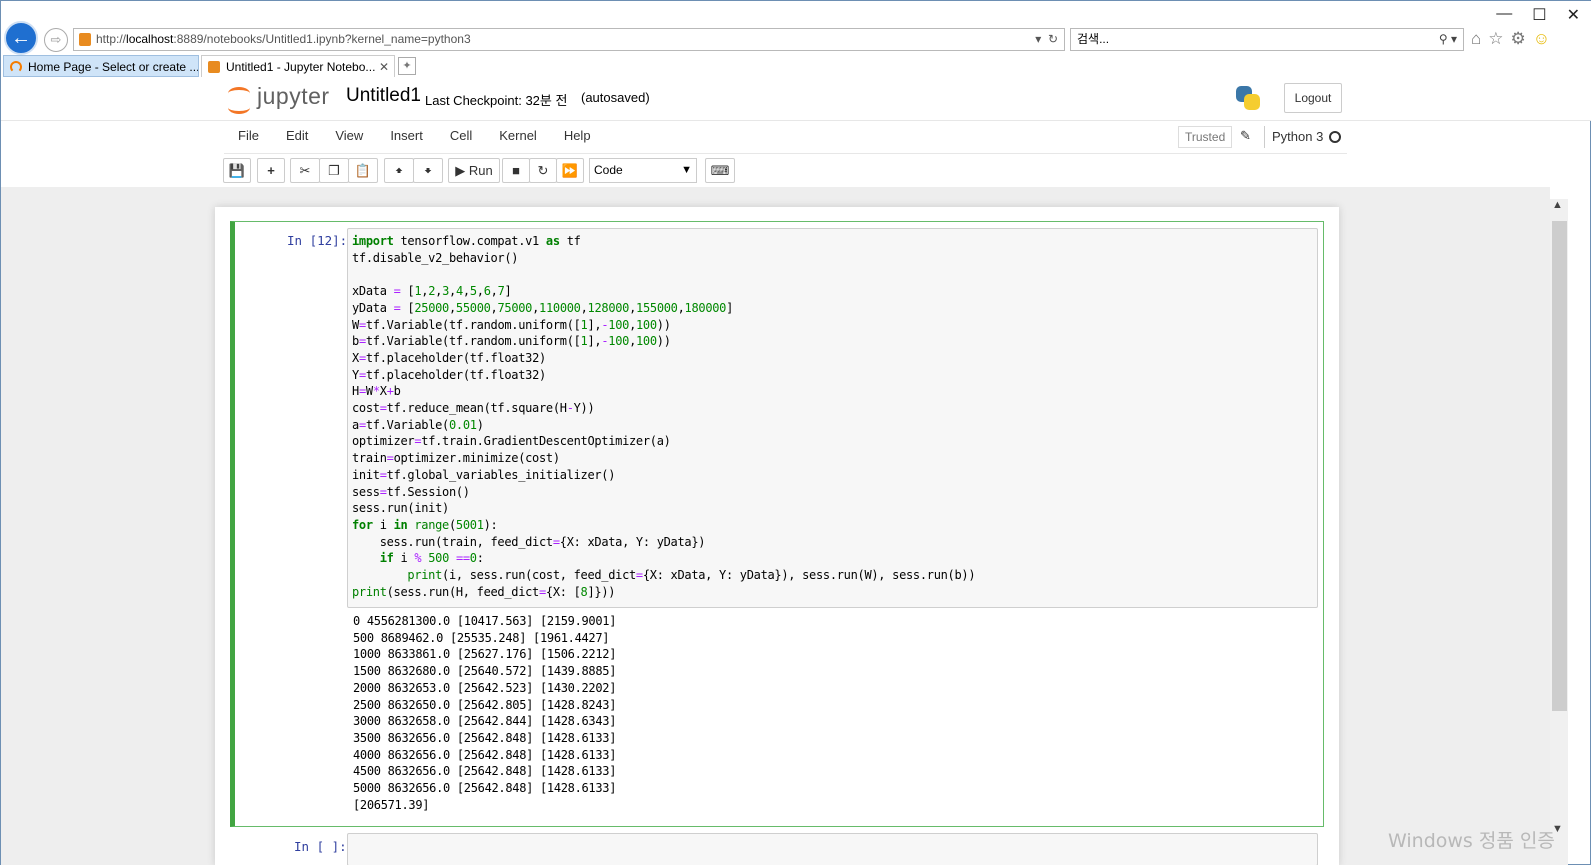  Describe the element at coordinates (237, 170) in the screenshot. I see `save-icon: 💾` at that location.